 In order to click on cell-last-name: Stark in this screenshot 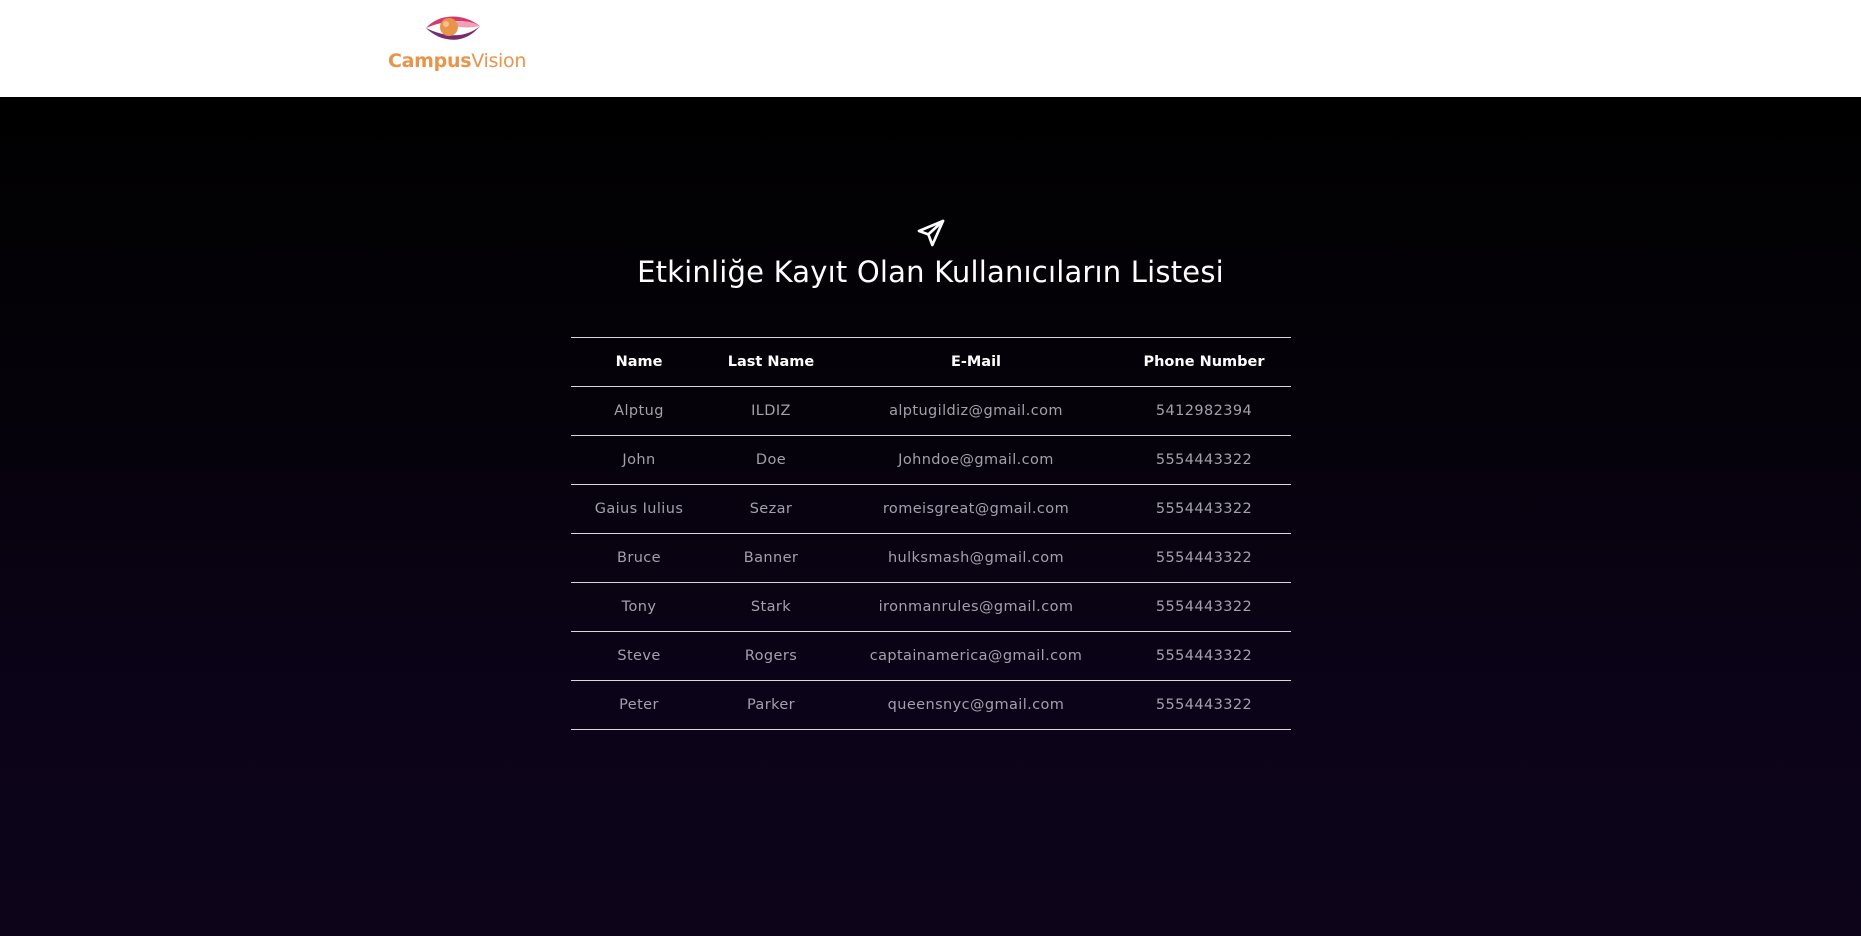, I will do `click(771, 607)`.